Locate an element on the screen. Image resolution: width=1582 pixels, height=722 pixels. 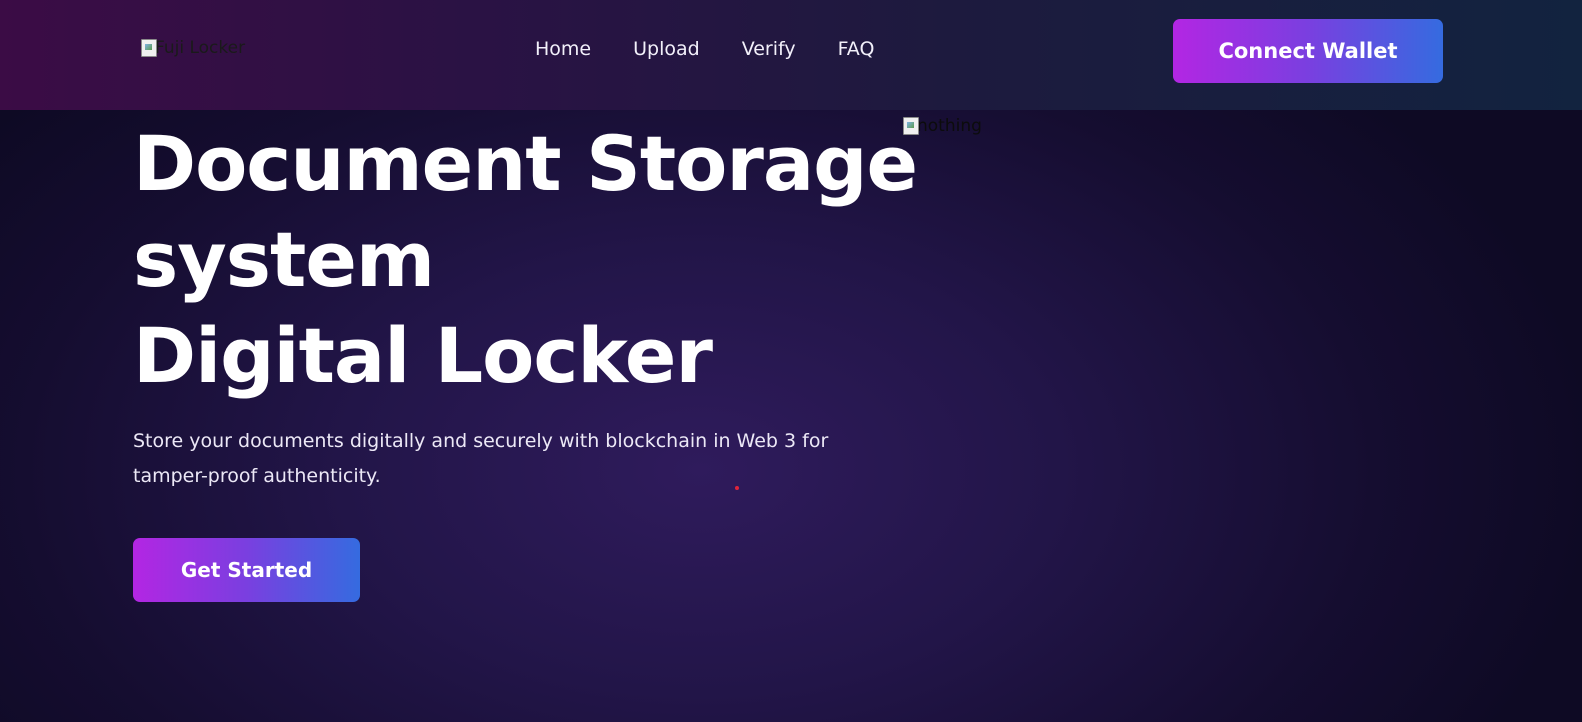
hero-title-line-3: Digital Locker is located at coordinates (423, 355).